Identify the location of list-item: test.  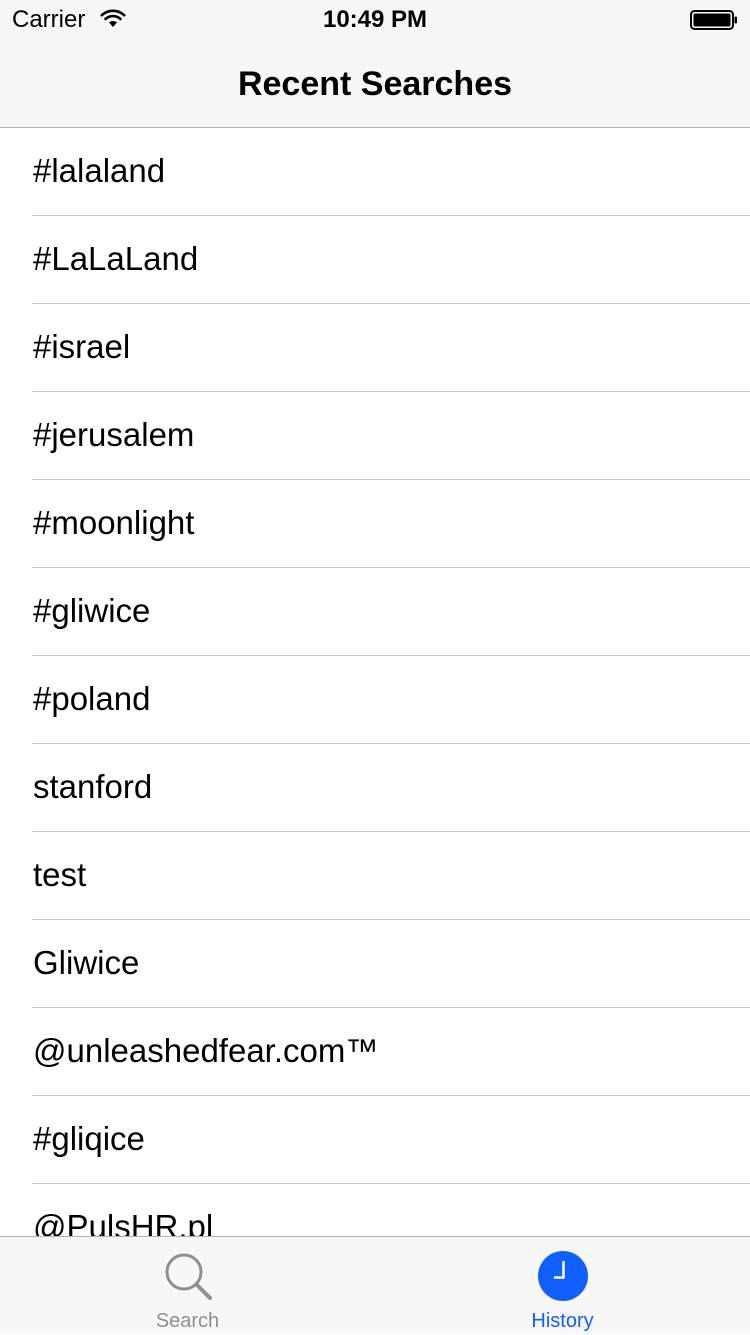
(375, 876).